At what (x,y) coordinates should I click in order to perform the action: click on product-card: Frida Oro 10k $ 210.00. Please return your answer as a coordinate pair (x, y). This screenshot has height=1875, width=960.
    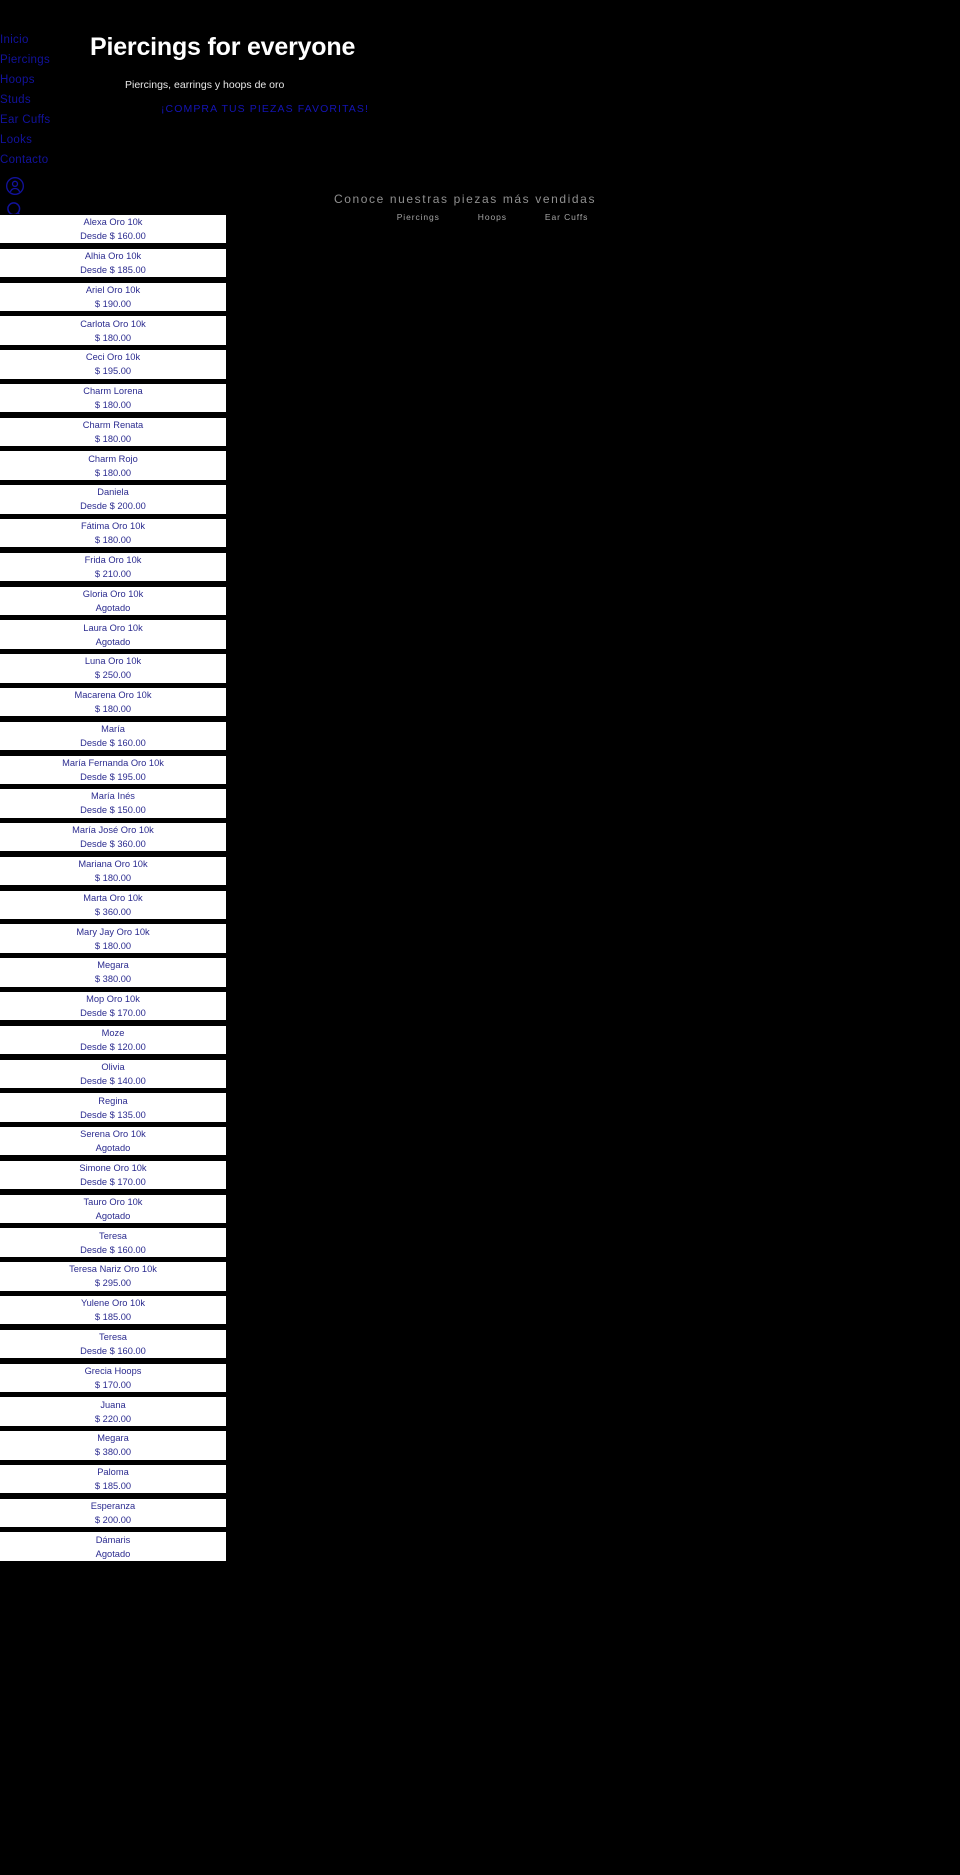
    Looking at the image, I should click on (113, 567).